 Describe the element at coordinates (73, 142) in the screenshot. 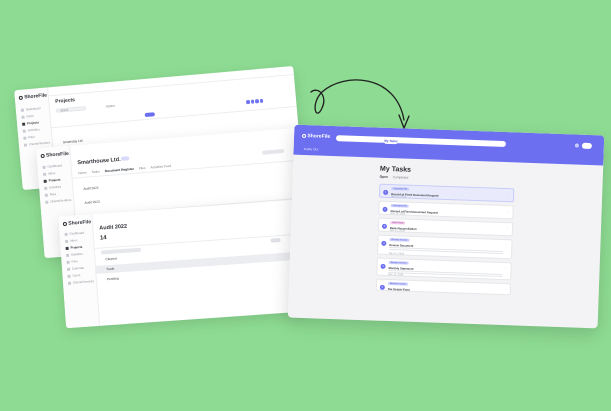

I see `project-row-label: Smartstay Ltd` at that location.